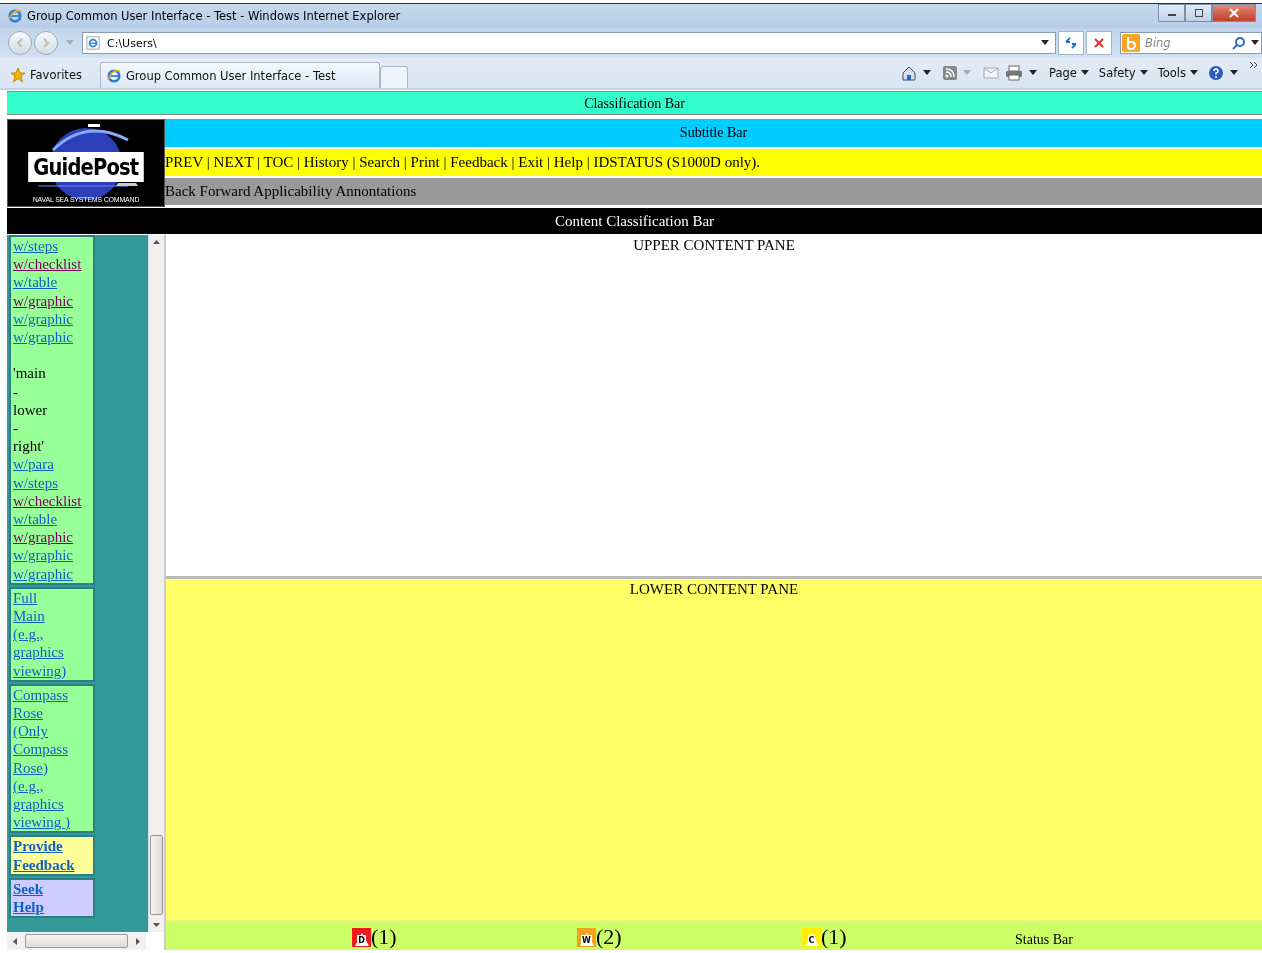 The image size is (1262, 953). Describe the element at coordinates (1239, 43) in the screenshot. I see `search-icon` at that location.